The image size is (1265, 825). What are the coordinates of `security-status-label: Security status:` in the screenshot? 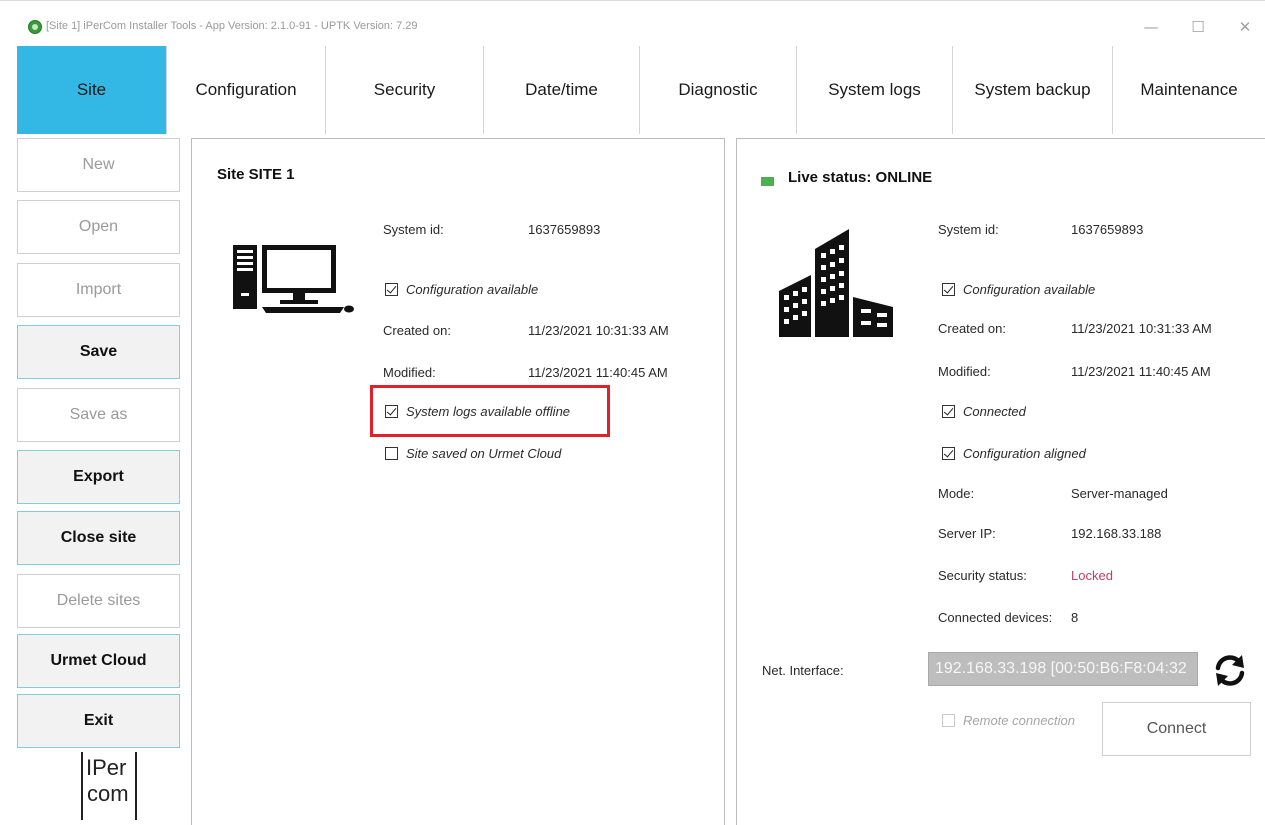 It's located at (982, 575).